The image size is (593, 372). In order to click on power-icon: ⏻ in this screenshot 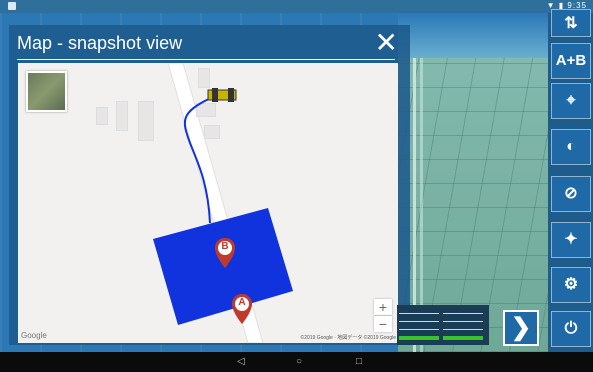, I will do `click(571, 328)`.